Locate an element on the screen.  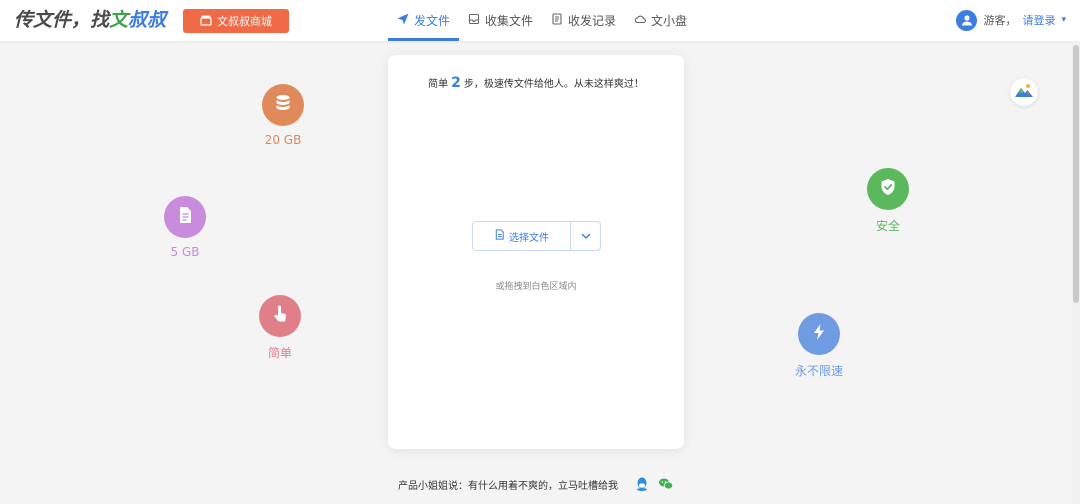
feature-doc: 5 GB is located at coordinates (185, 227).